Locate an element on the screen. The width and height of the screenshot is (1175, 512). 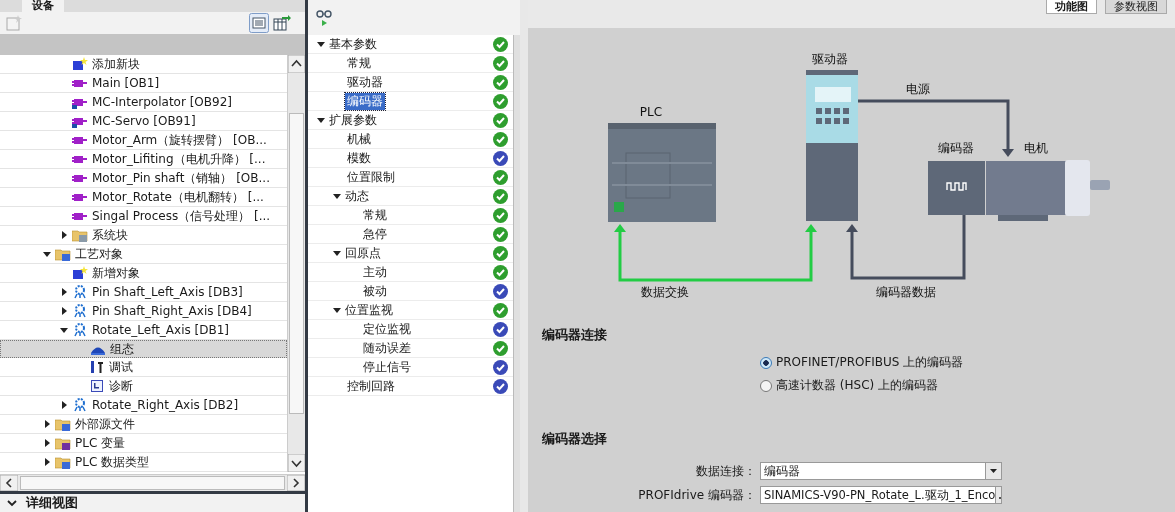
diagram-label: 编码器数据 is located at coordinates (906, 292).